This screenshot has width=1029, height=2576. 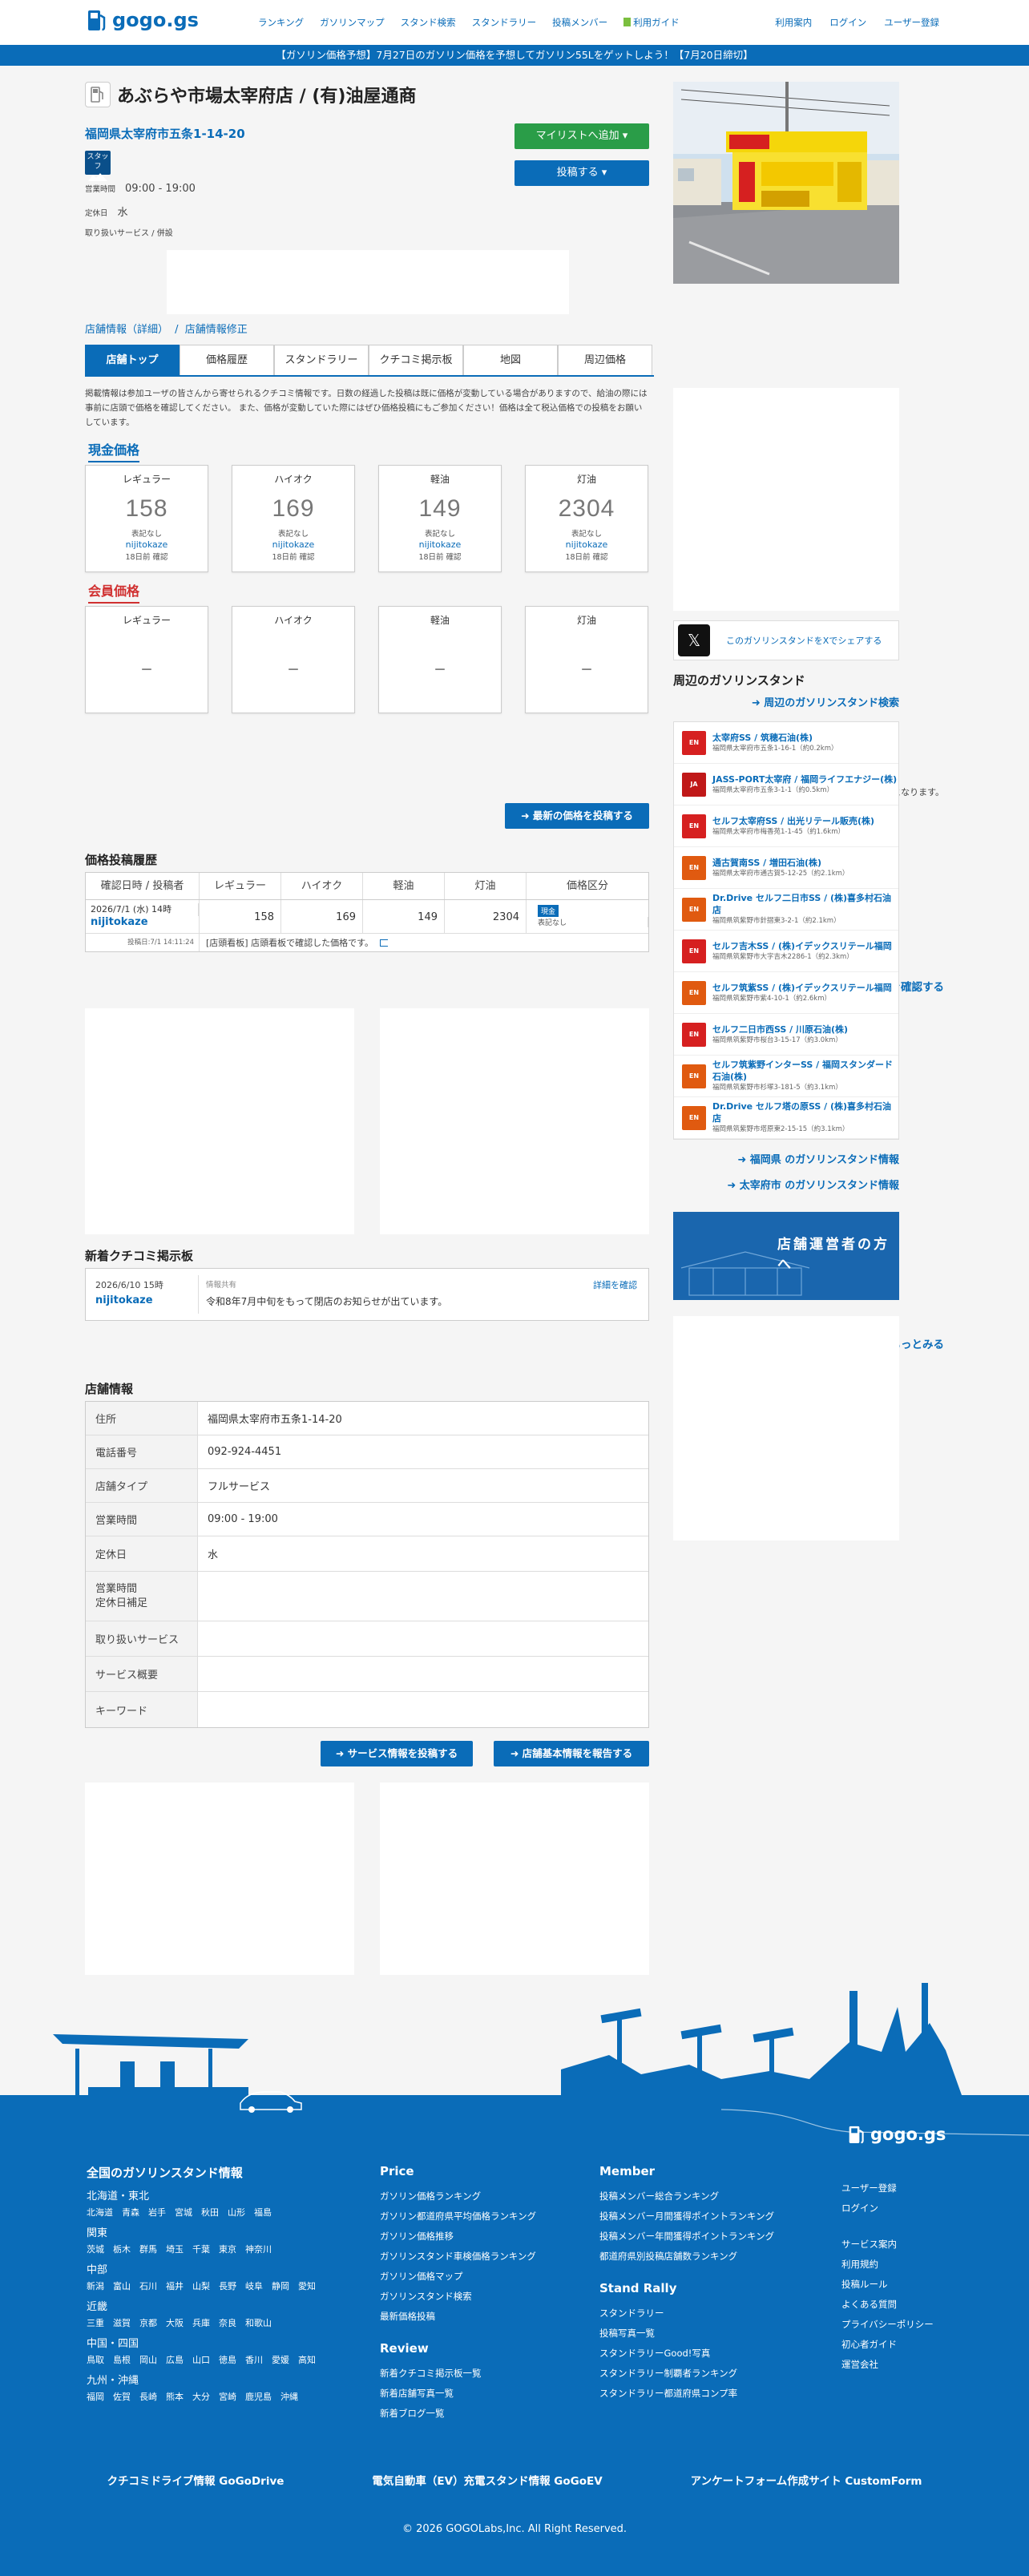 What do you see at coordinates (802, 988) in the screenshot?
I see `nearby-name: セルフ筑紫SS / (株)イデックスリテール福岡` at bounding box center [802, 988].